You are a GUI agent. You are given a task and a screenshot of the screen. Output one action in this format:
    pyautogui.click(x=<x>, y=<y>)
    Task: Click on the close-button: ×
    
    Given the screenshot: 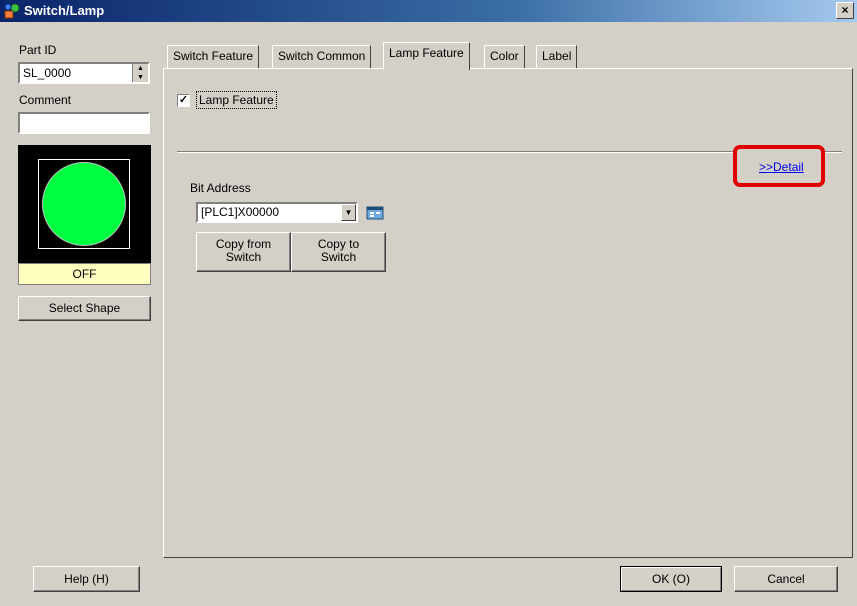 What is the action you would take?
    pyautogui.click(x=845, y=10)
    